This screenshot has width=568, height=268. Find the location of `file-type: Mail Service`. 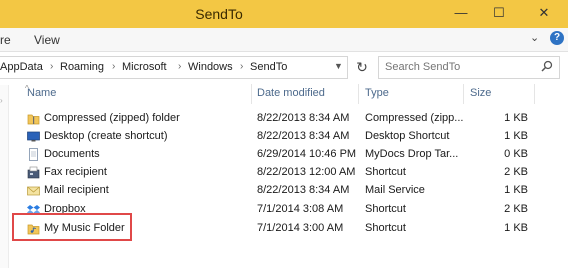

file-type: Mail Service is located at coordinates (395, 190).